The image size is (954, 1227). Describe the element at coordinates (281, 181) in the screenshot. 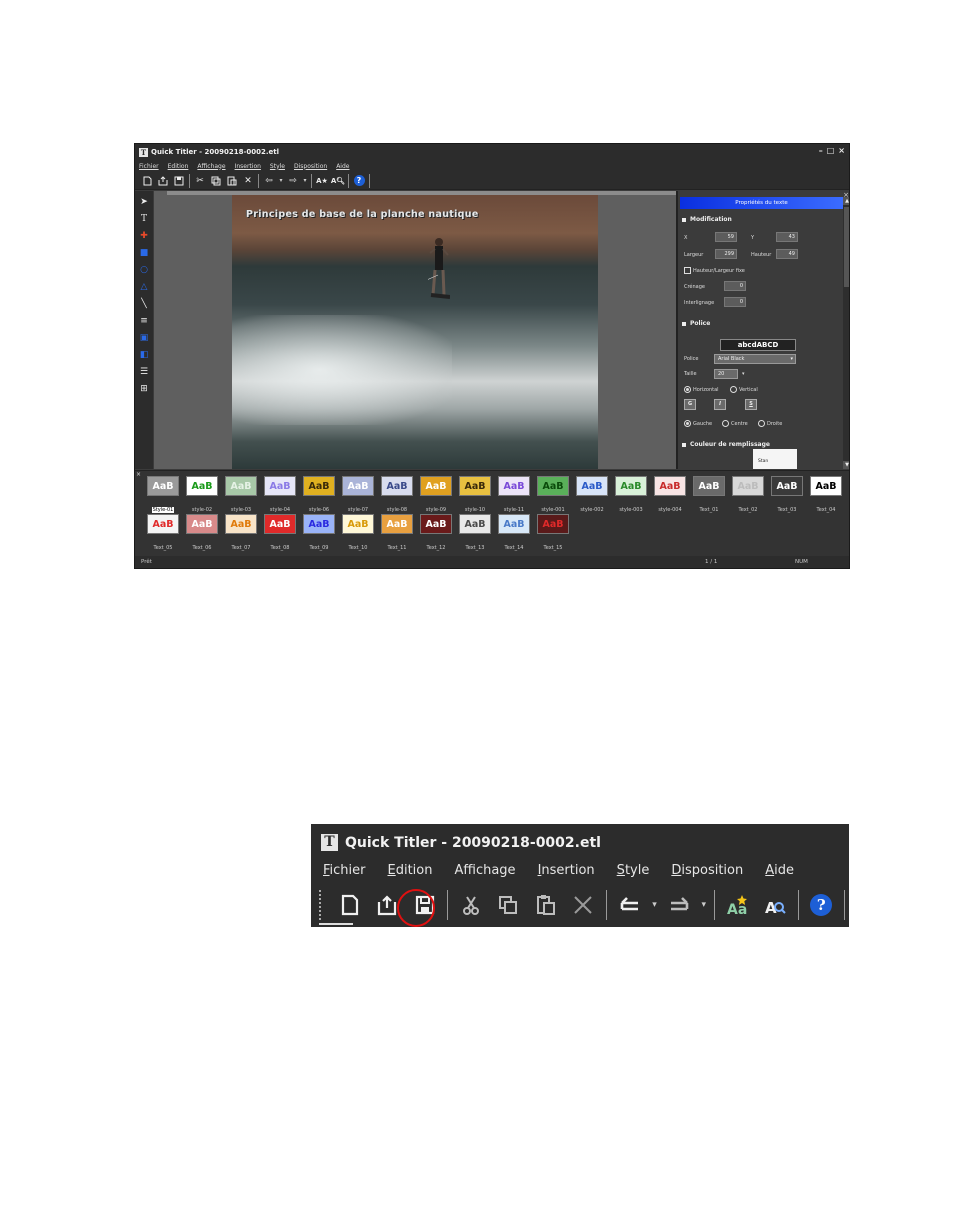

I see `undo-dropdown: ▾` at that location.